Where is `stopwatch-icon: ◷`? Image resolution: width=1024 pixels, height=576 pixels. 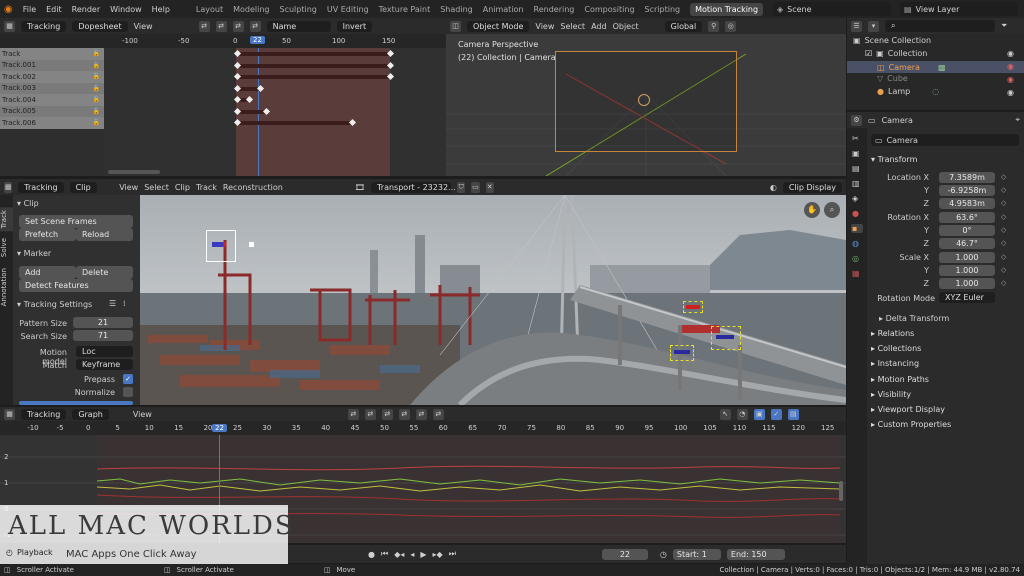
stopwatch-icon: ◷ is located at coordinates (663, 554).